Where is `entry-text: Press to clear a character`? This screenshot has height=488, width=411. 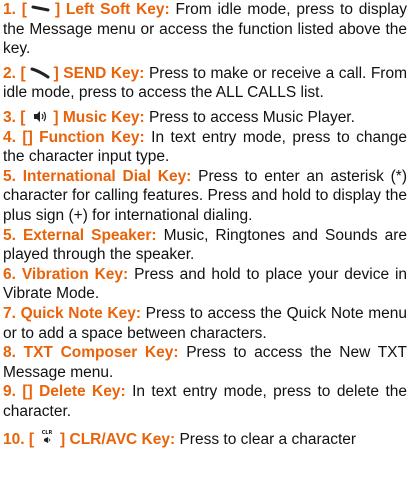 entry-text: Press to clear a character is located at coordinates (268, 440).